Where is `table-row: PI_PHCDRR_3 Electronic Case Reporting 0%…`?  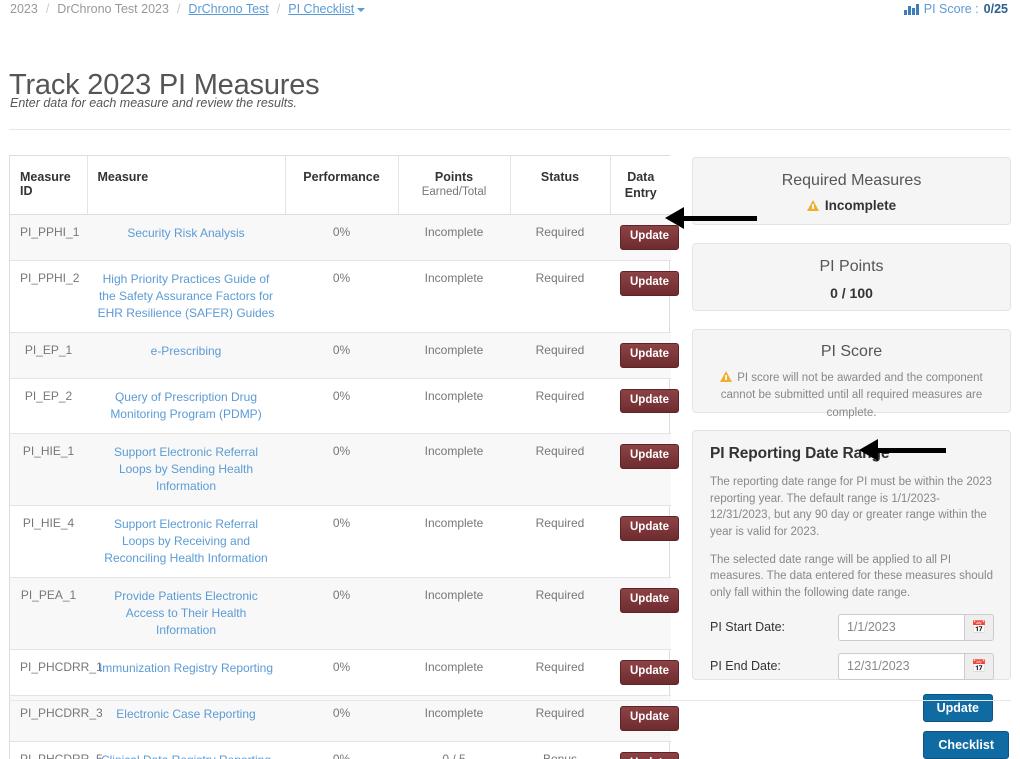 table-row: PI_PHCDRR_3 Electronic Case Reporting 0%… is located at coordinates (344, 718).